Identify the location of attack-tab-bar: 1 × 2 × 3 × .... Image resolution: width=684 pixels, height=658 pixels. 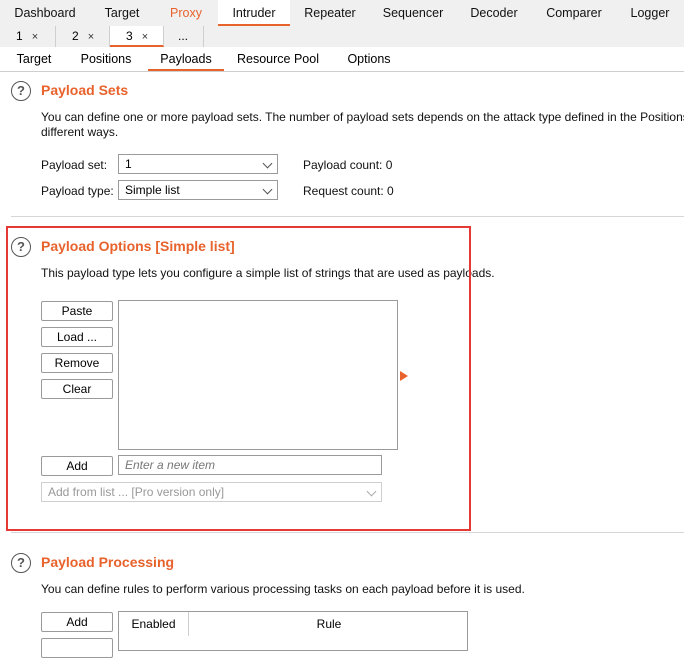
(342, 37).